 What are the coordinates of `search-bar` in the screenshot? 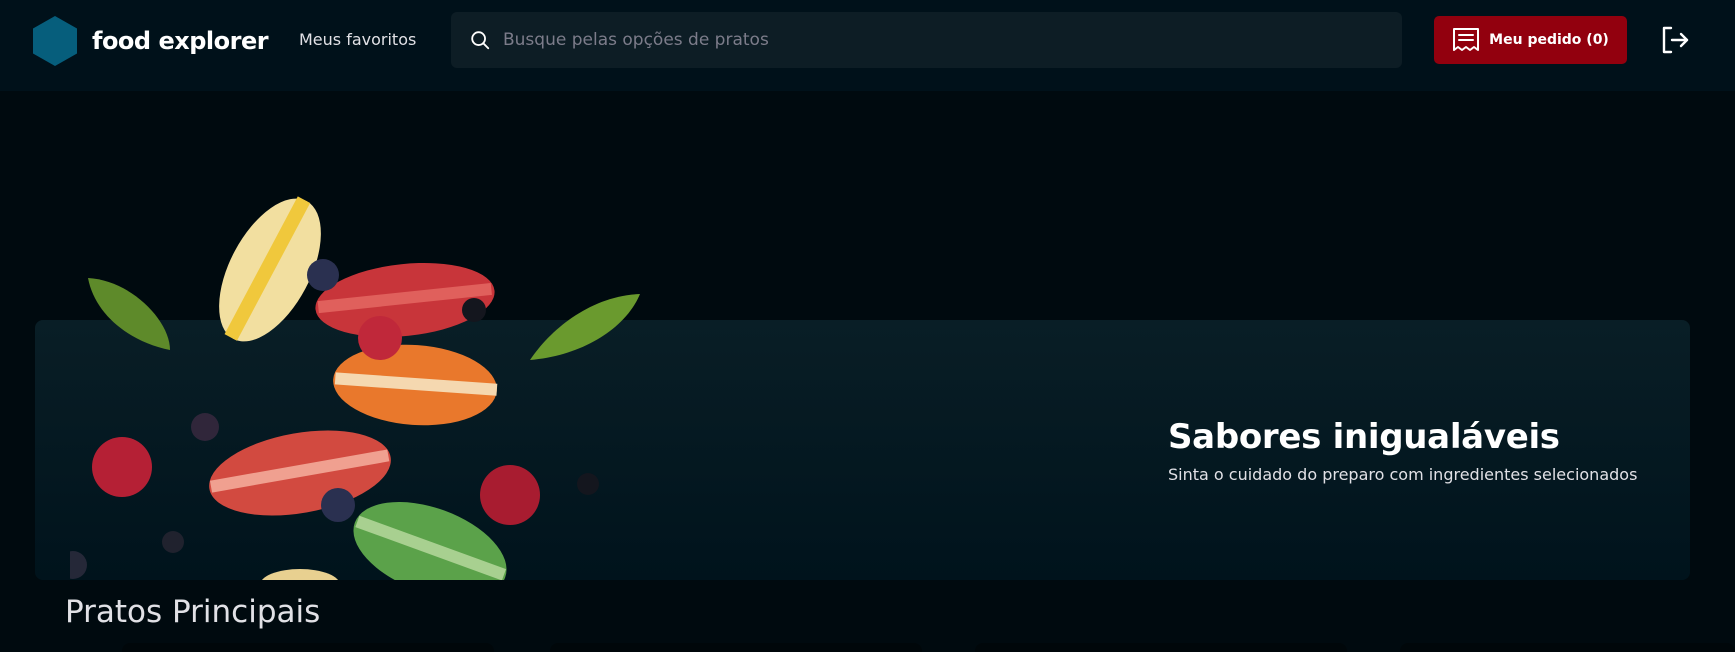 It's located at (926, 40).